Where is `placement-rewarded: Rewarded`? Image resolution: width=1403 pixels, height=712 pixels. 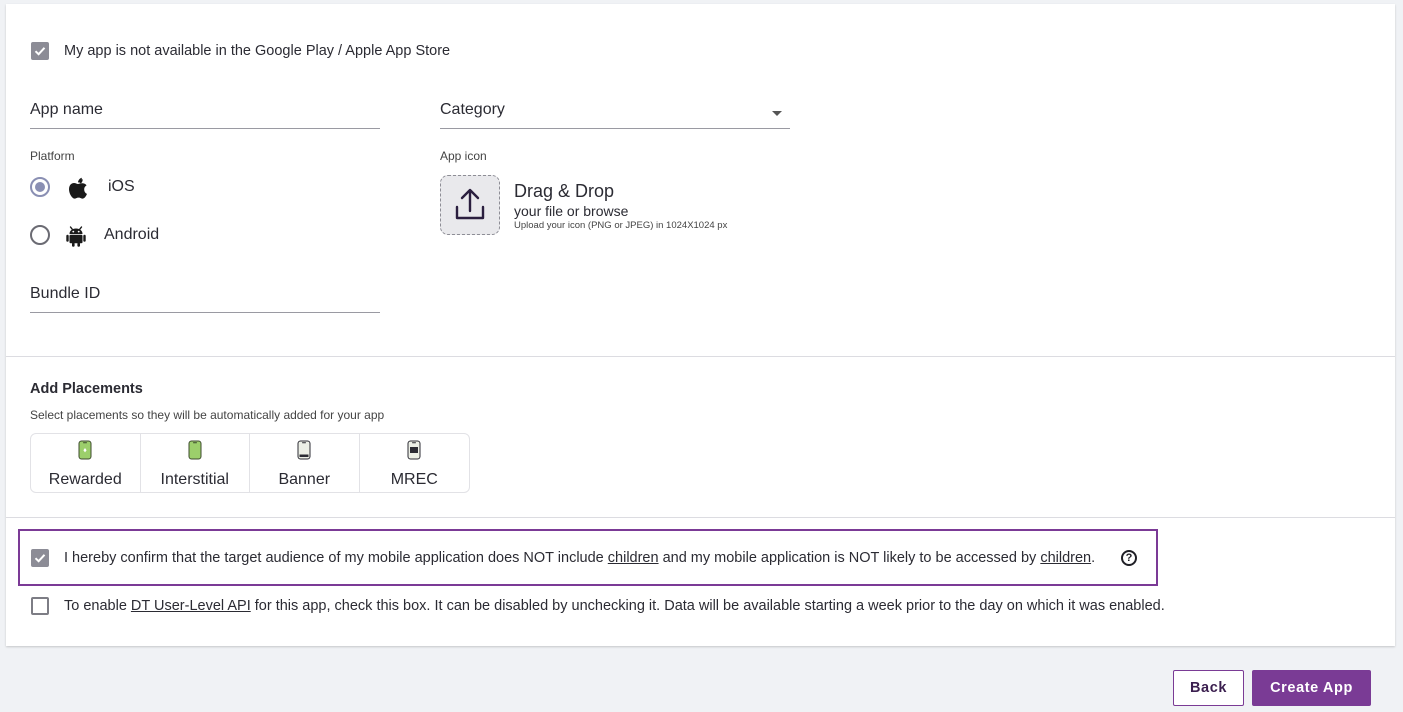
placement-rewarded: Rewarded is located at coordinates (86, 463).